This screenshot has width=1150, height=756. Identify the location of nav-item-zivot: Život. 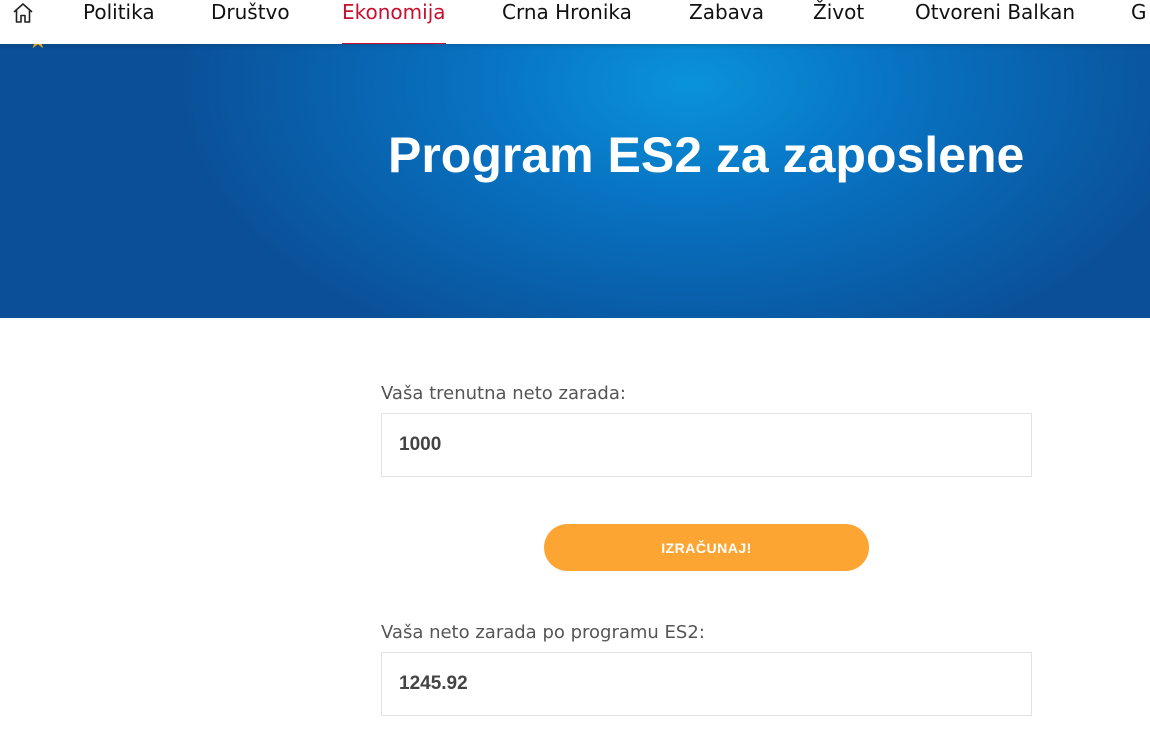
(838, 22).